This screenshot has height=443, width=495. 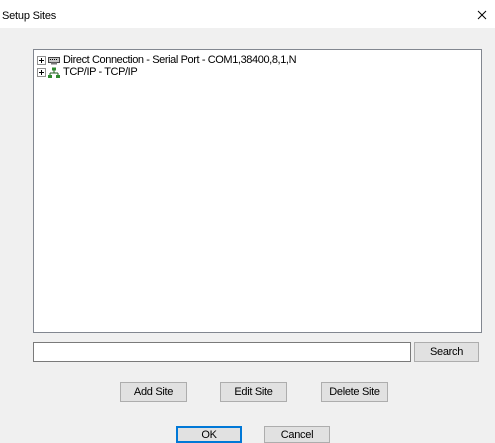 What do you see at coordinates (54, 72) in the screenshot?
I see `network-icon` at bounding box center [54, 72].